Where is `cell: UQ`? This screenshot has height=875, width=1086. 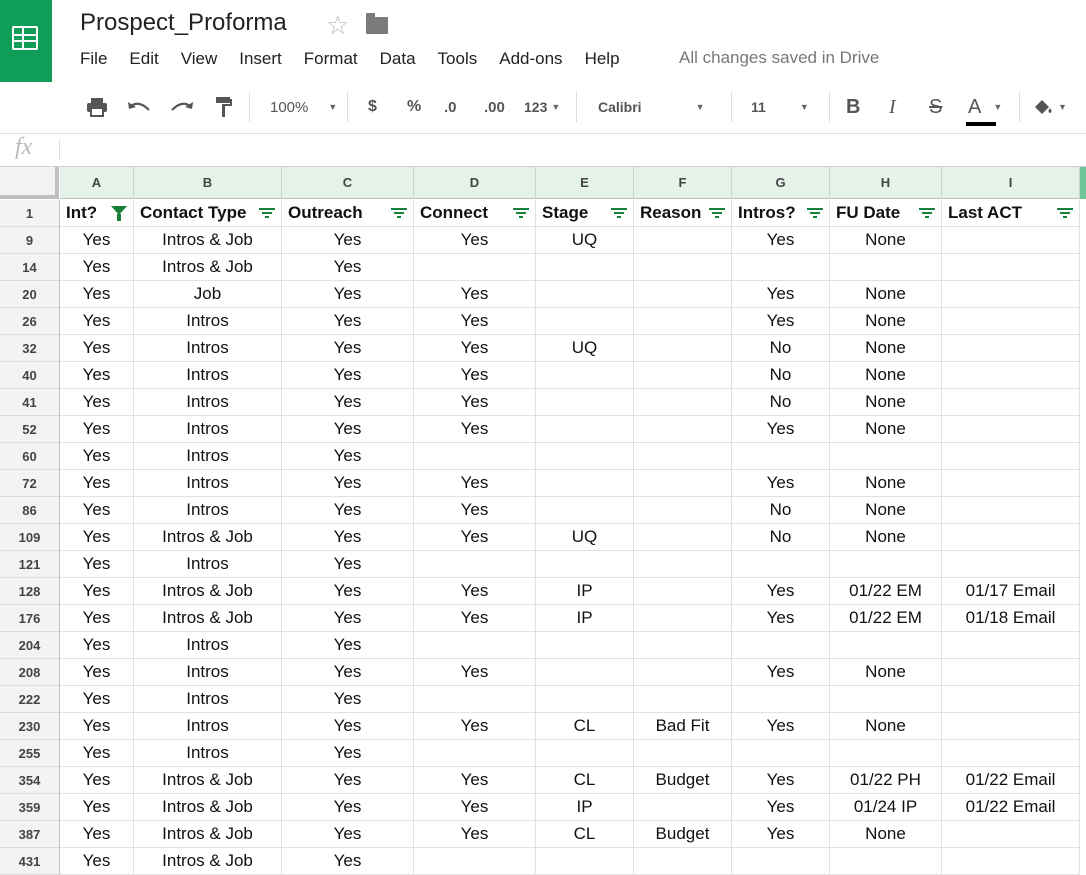 cell: UQ is located at coordinates (585, 240).